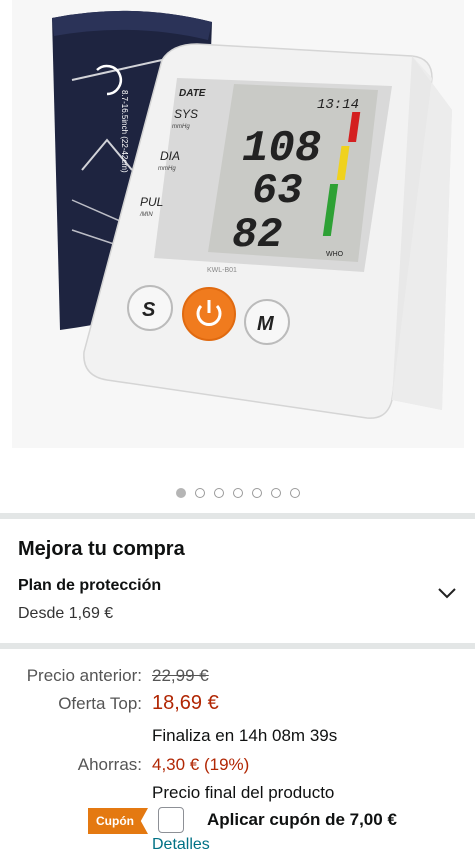 The width and height of the screenshot is (475, 854). I want to click on pul-unit: /MIN, so click(146, 215).